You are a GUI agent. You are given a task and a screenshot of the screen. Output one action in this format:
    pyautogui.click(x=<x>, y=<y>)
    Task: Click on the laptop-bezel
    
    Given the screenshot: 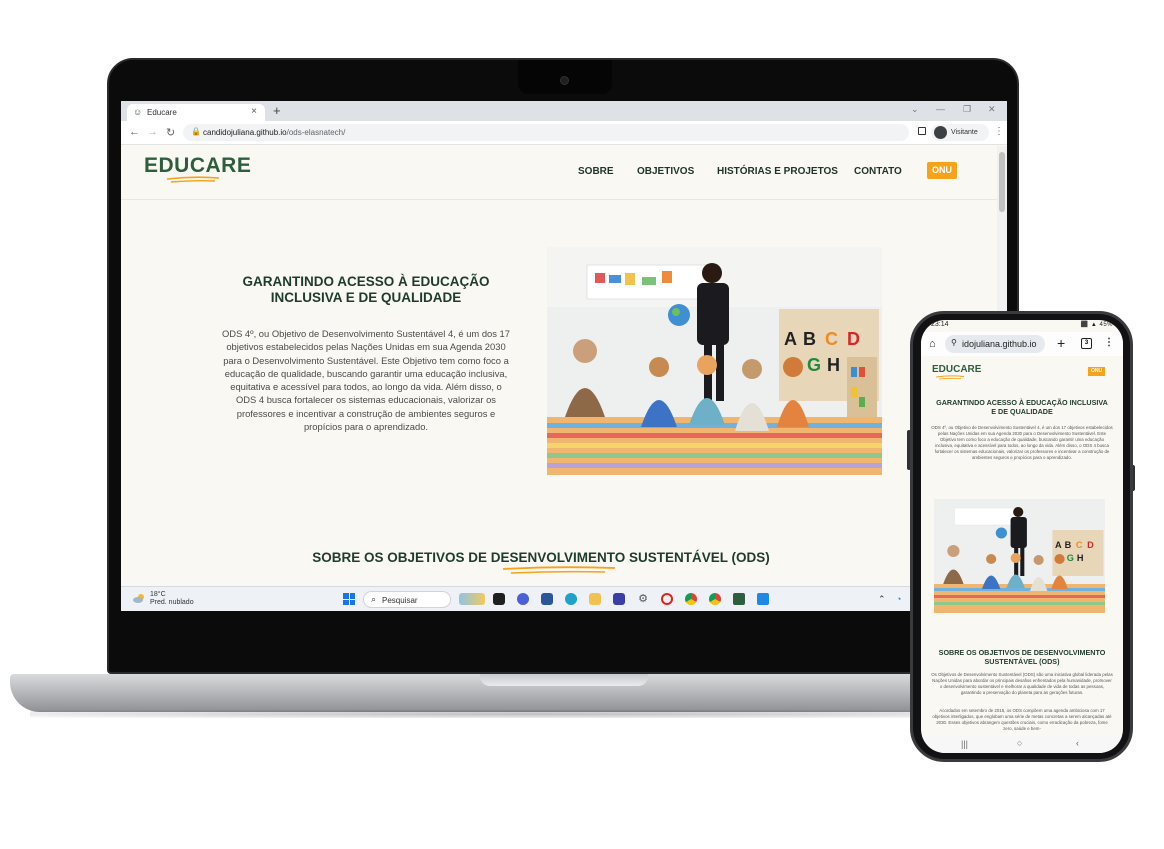 What is the action you would take?
    pyautogui.click(x=564, y=631)
    